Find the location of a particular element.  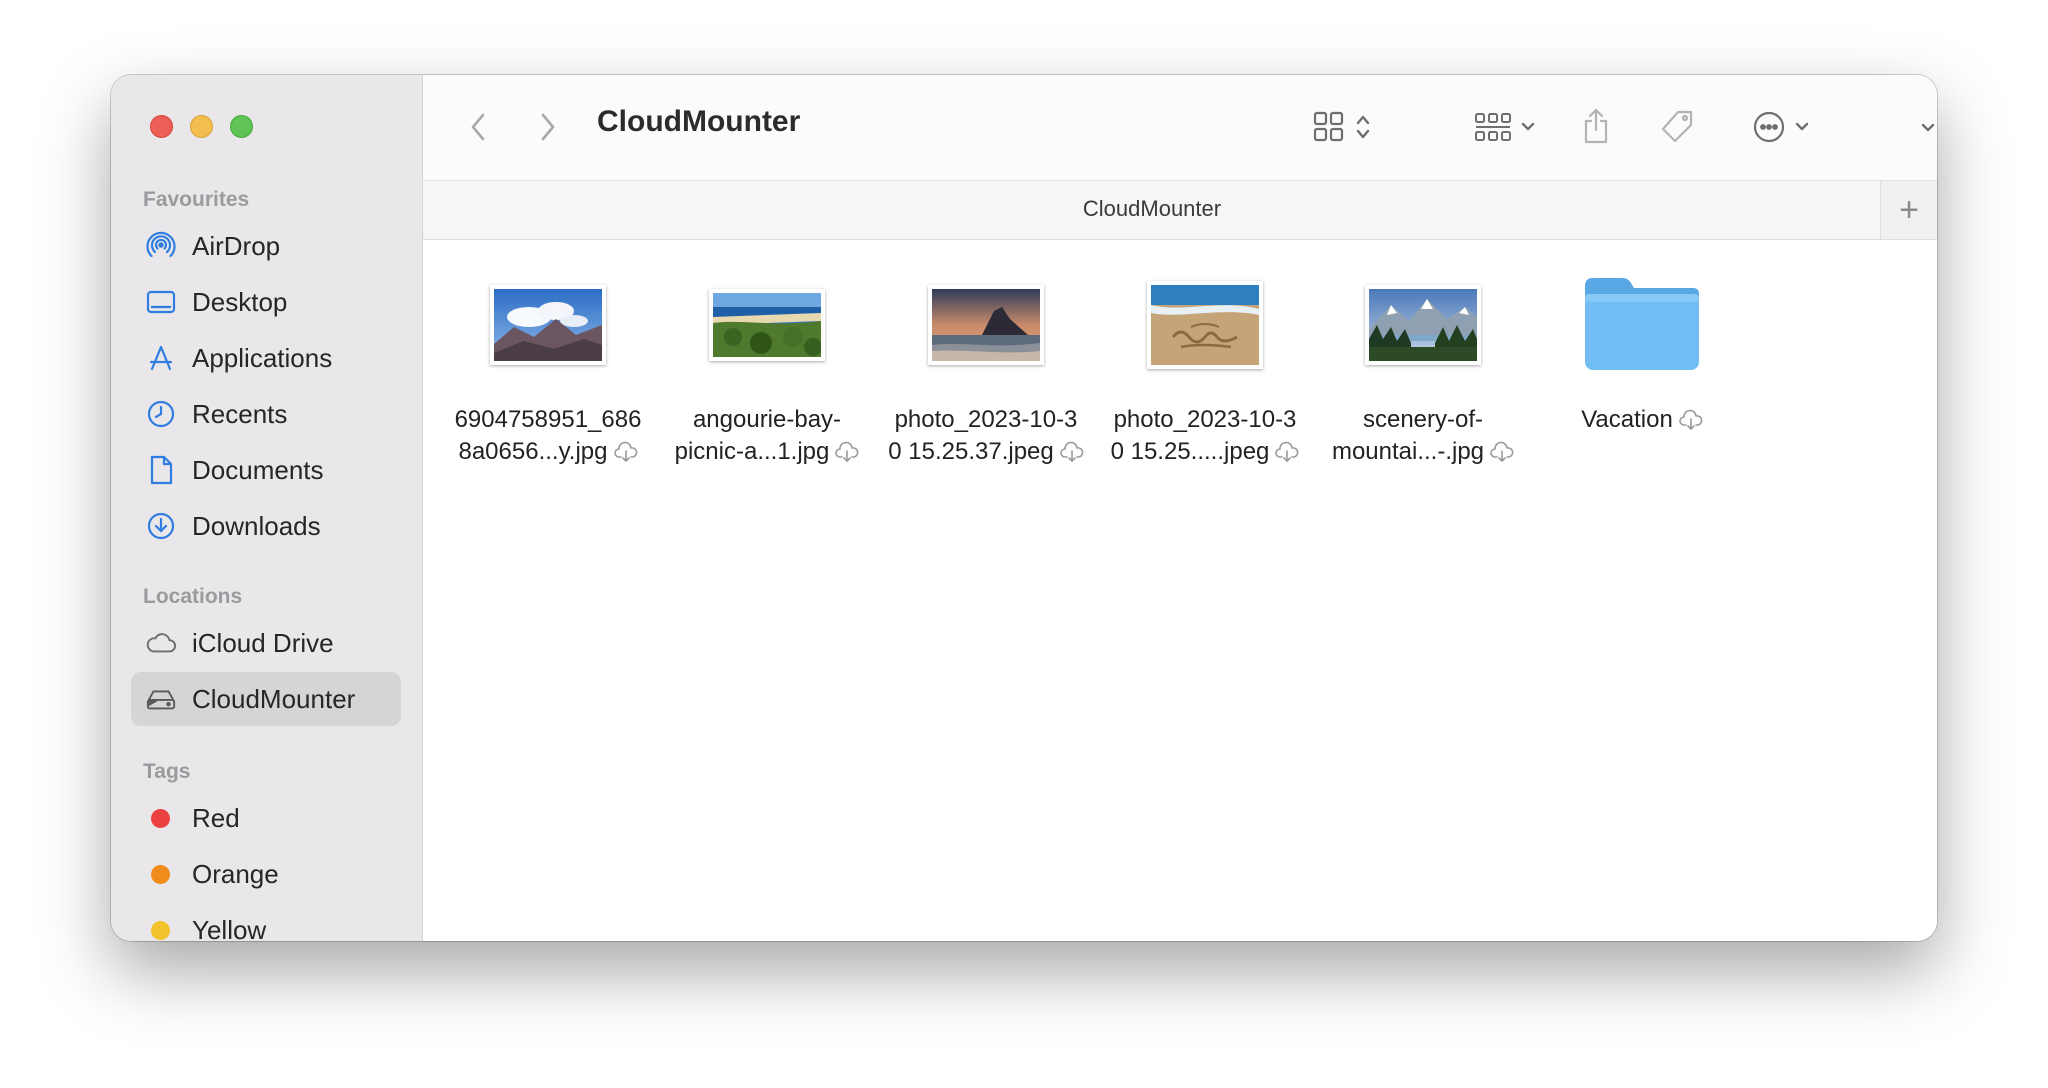

file-item: 6904758951_686 8a0656...y.jpg is located at coordinates (548, 371).